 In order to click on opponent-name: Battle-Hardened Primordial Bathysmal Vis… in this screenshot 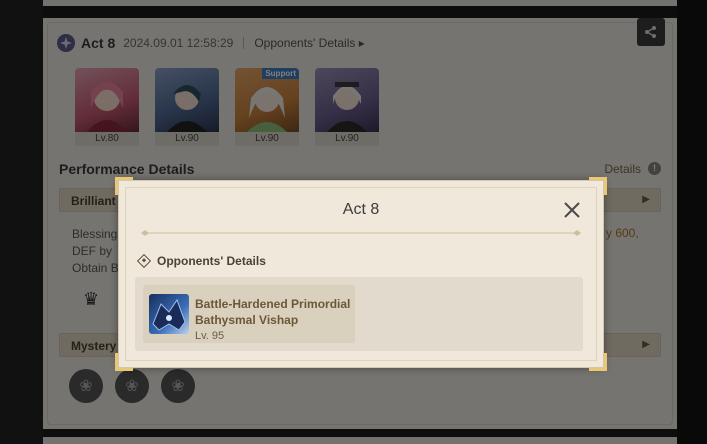, I will do `click(275, 312)`.